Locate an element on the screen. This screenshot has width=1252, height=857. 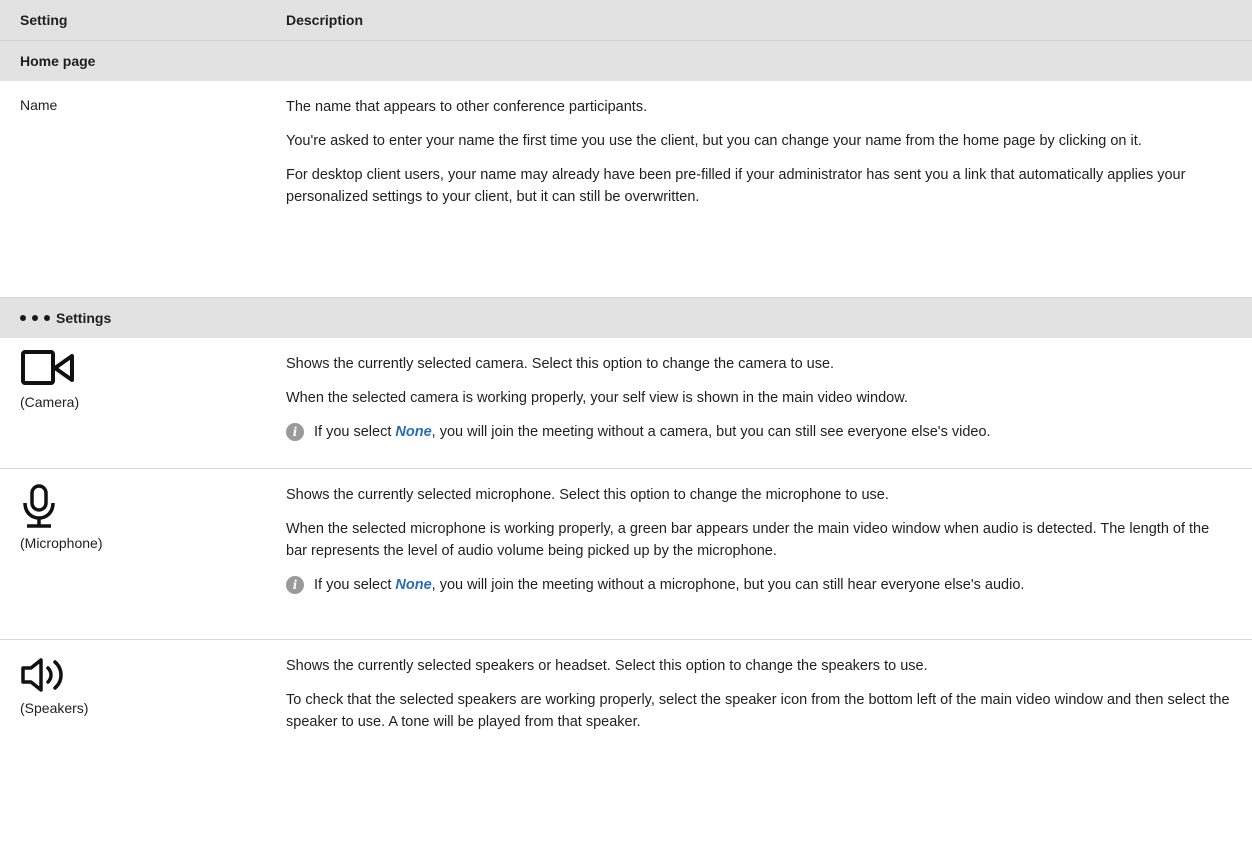
header-setting: Setting is located at coordinates (44, 20).